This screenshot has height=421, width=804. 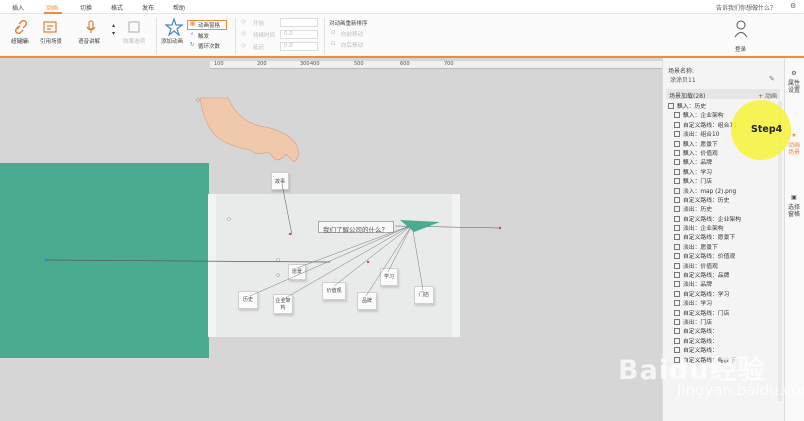 I want to click on animation-item-label: 自定义路线：历史, so click(x=706, y=200).